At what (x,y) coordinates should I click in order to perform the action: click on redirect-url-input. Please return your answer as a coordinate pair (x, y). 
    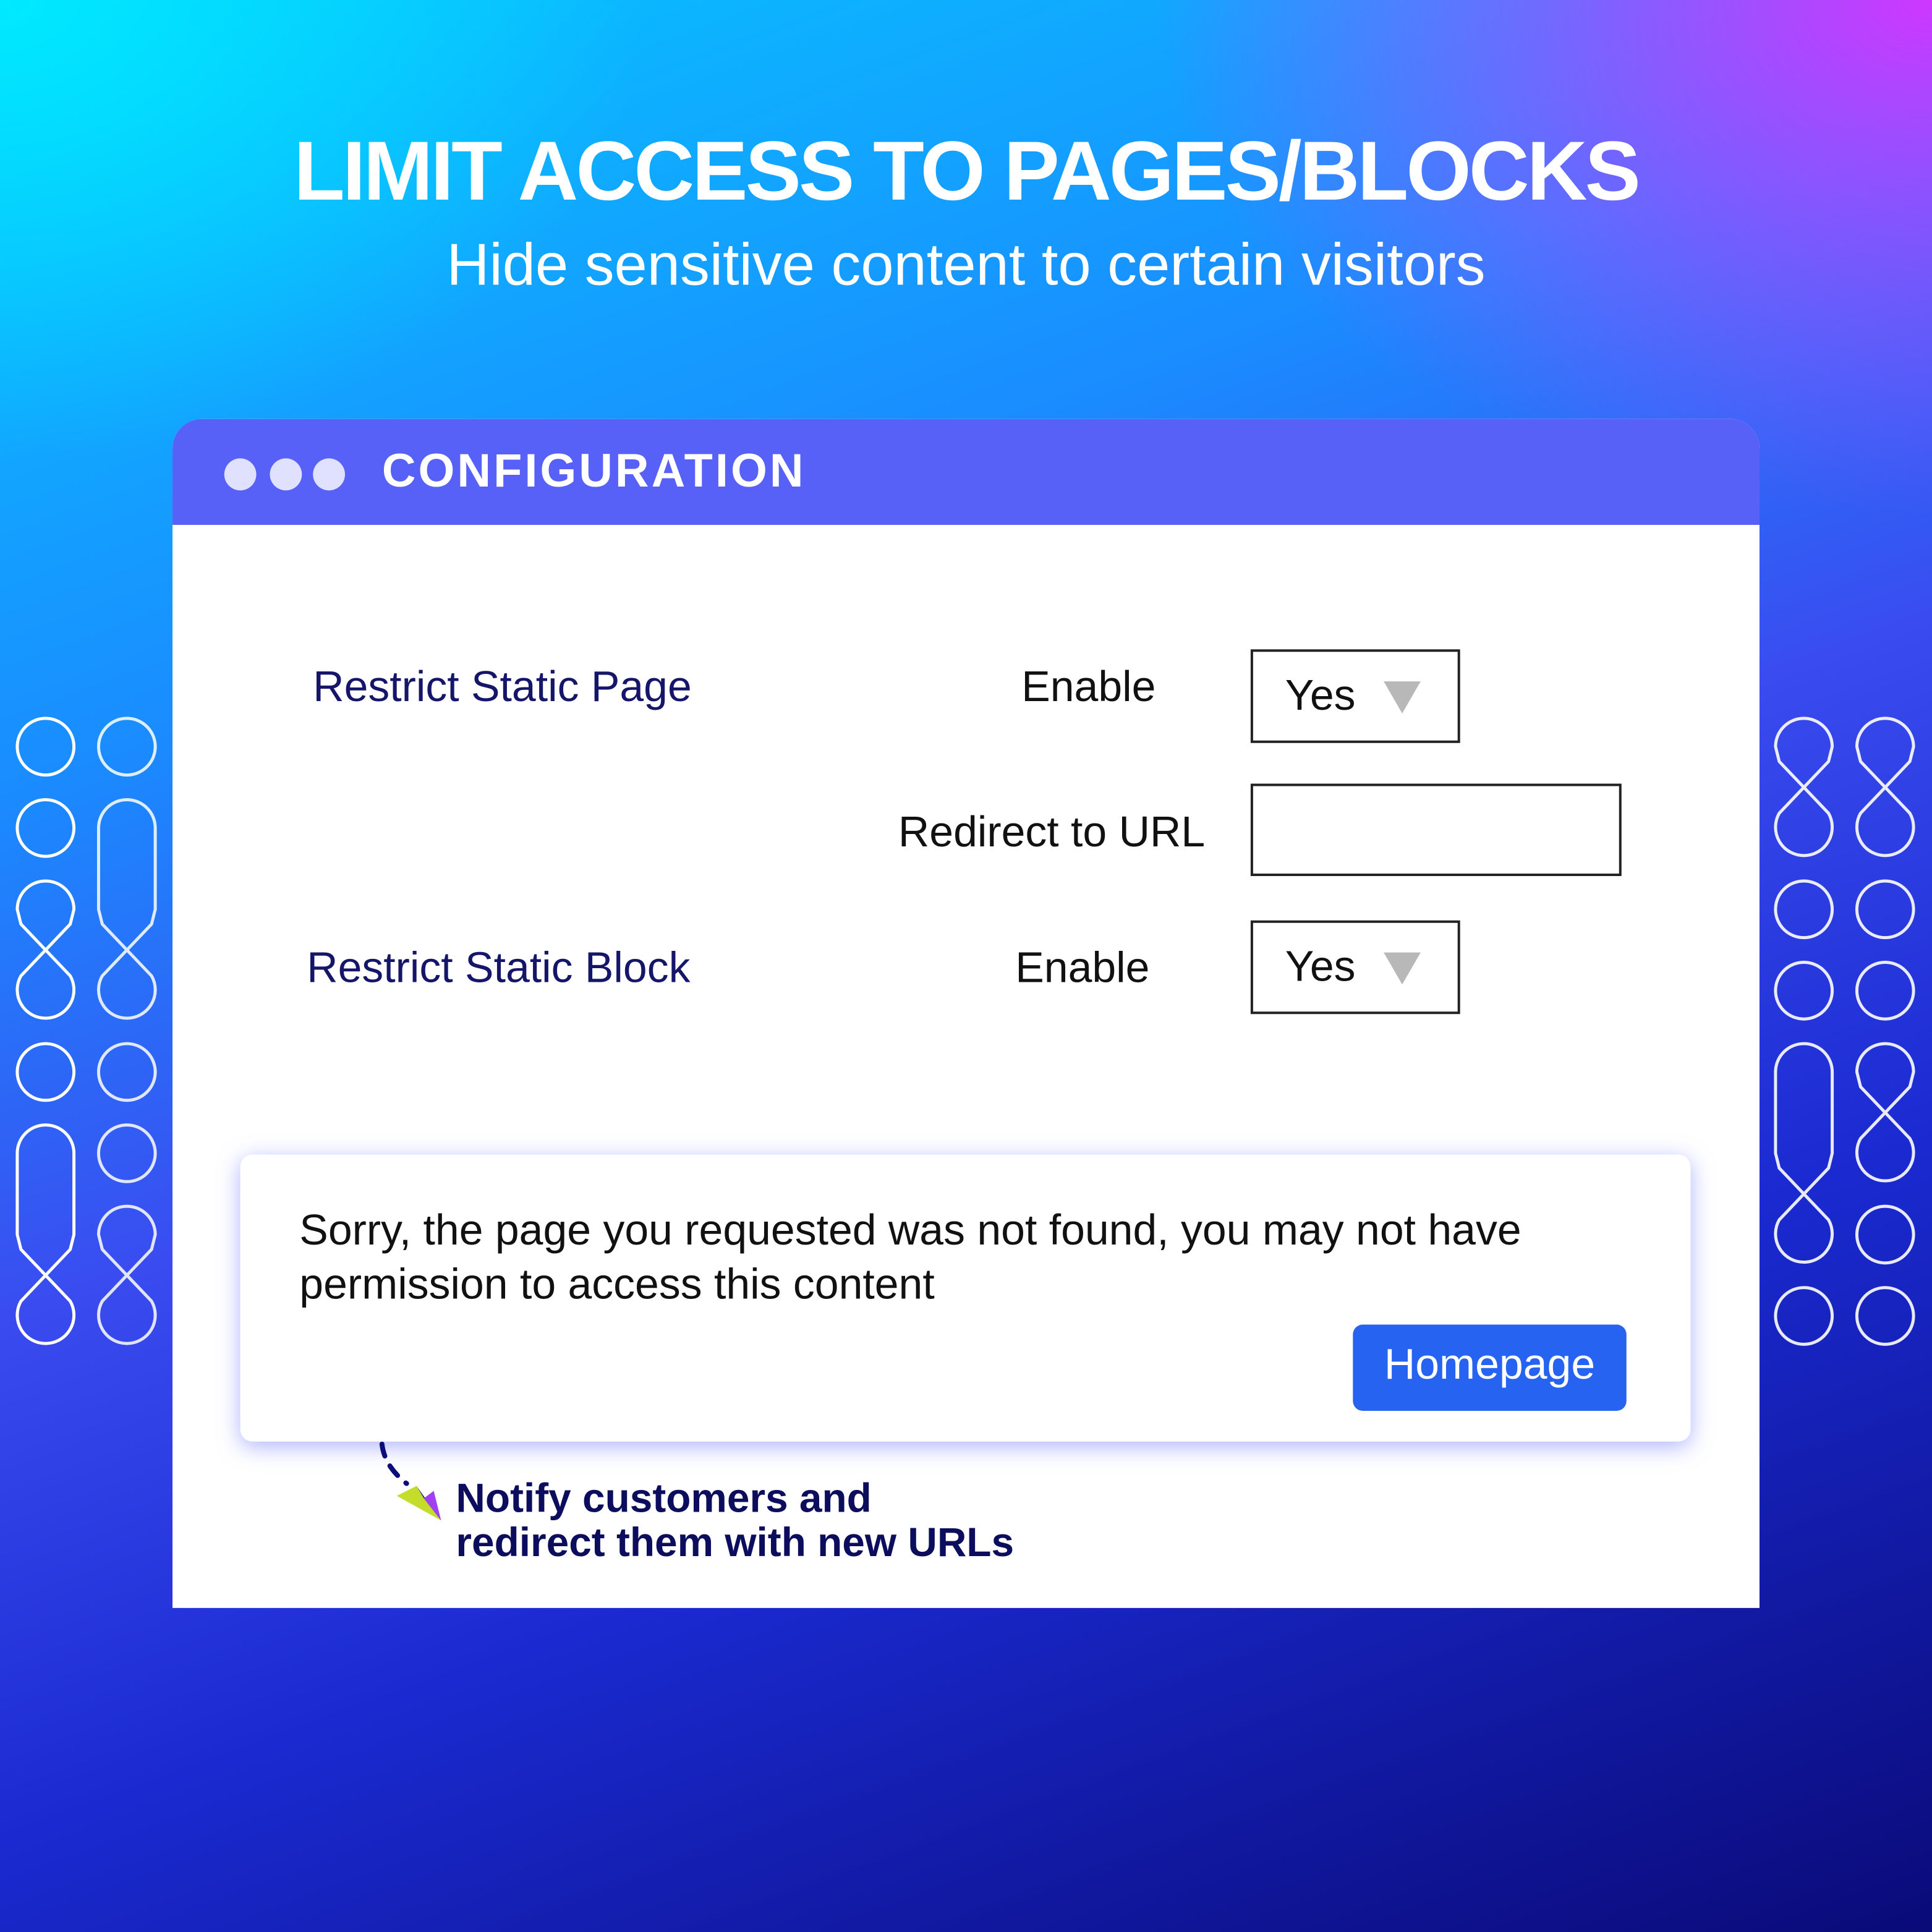
    Looking at the image, I should click on (1436, 830).